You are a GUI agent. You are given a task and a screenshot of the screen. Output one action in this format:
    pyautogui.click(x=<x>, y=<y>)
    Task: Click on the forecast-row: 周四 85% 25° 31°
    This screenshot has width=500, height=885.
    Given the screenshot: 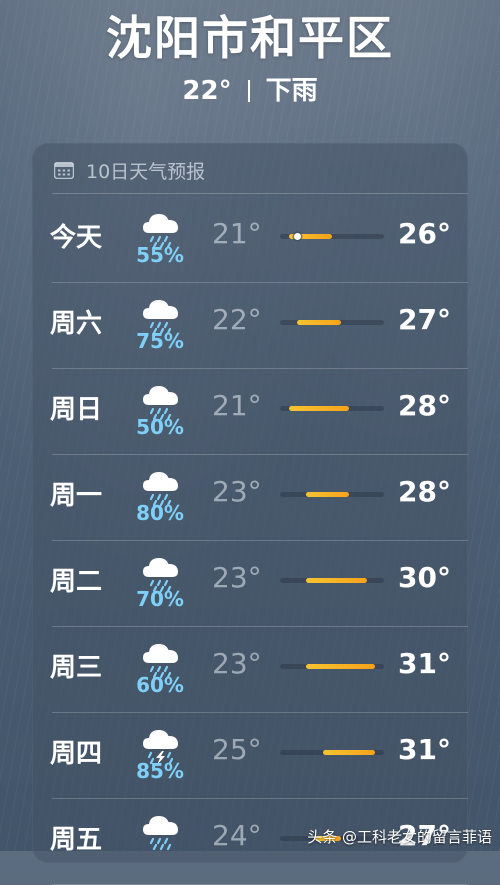 What is the action you would take?
    pyautogui.click(x=250, y=756)
    